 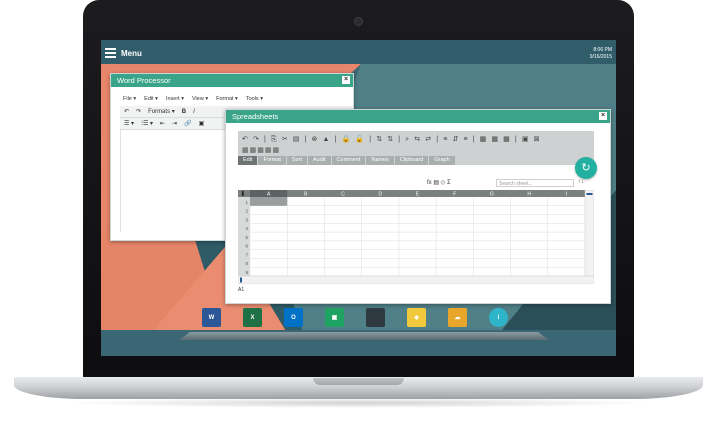 What do you see at coordinates (187, 123) in the screenshot?
I see `link-icon: 🔗` at bounding box center [187, 123].